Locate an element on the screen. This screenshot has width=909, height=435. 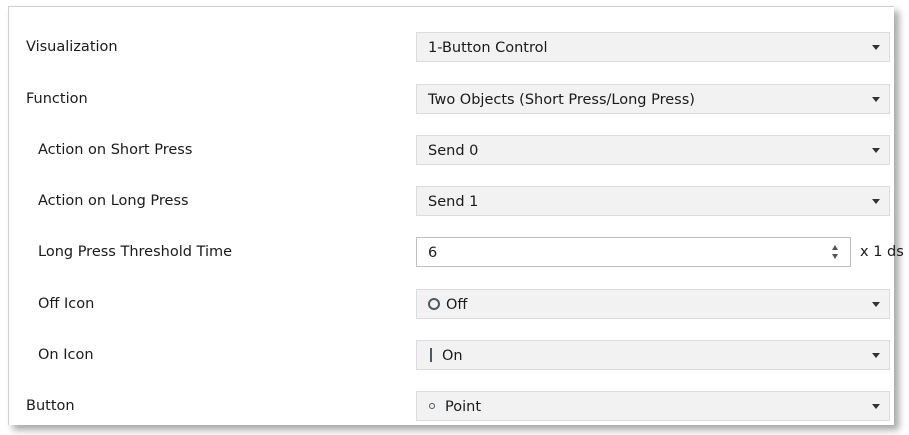
threshold-label: Long Press Threshold Time is located at coordinates (135, 252).